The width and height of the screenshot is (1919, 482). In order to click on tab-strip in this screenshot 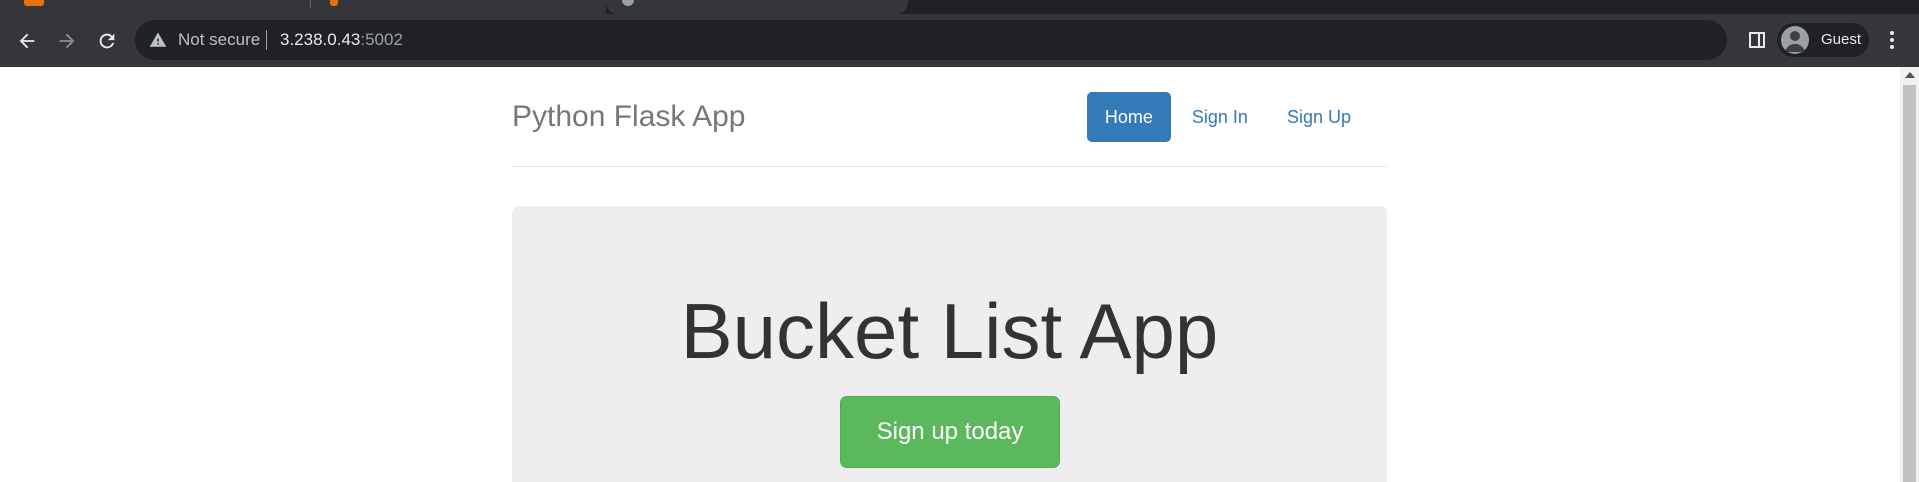, I will do `click(959, 7)`.